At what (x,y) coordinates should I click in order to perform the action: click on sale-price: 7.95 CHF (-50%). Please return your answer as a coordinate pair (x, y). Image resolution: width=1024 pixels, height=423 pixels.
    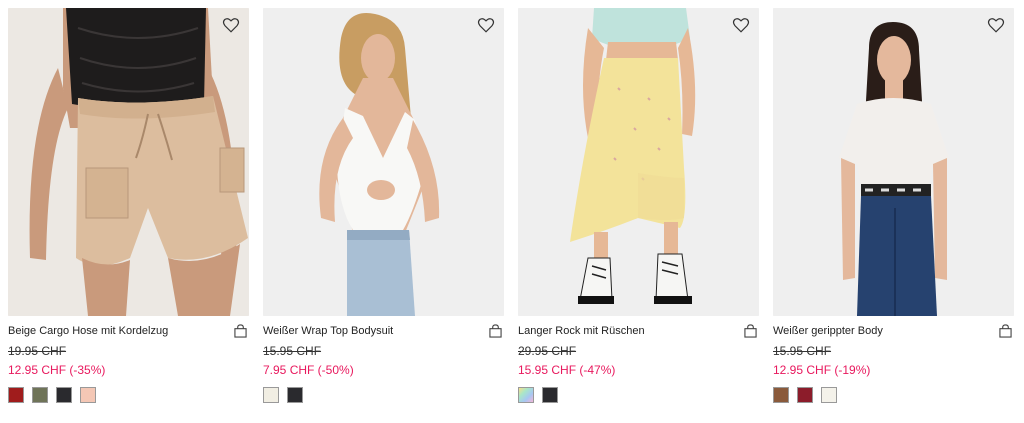
    Looking at the image, I should click on (308, 370).